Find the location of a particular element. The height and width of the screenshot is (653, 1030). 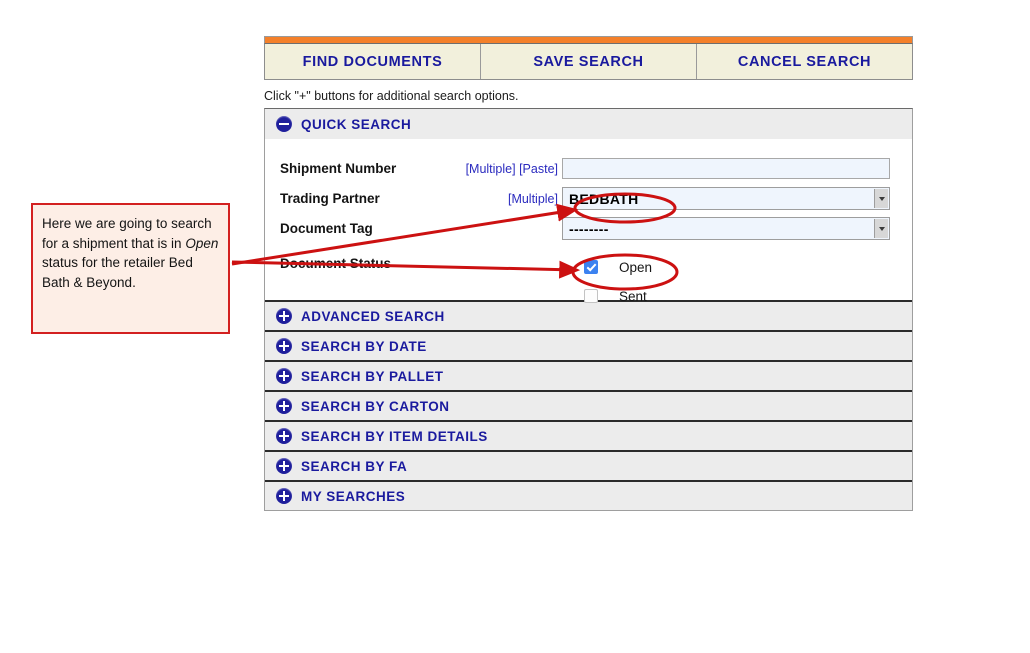

orange-accent-bar is located at coordinates (588, 39).